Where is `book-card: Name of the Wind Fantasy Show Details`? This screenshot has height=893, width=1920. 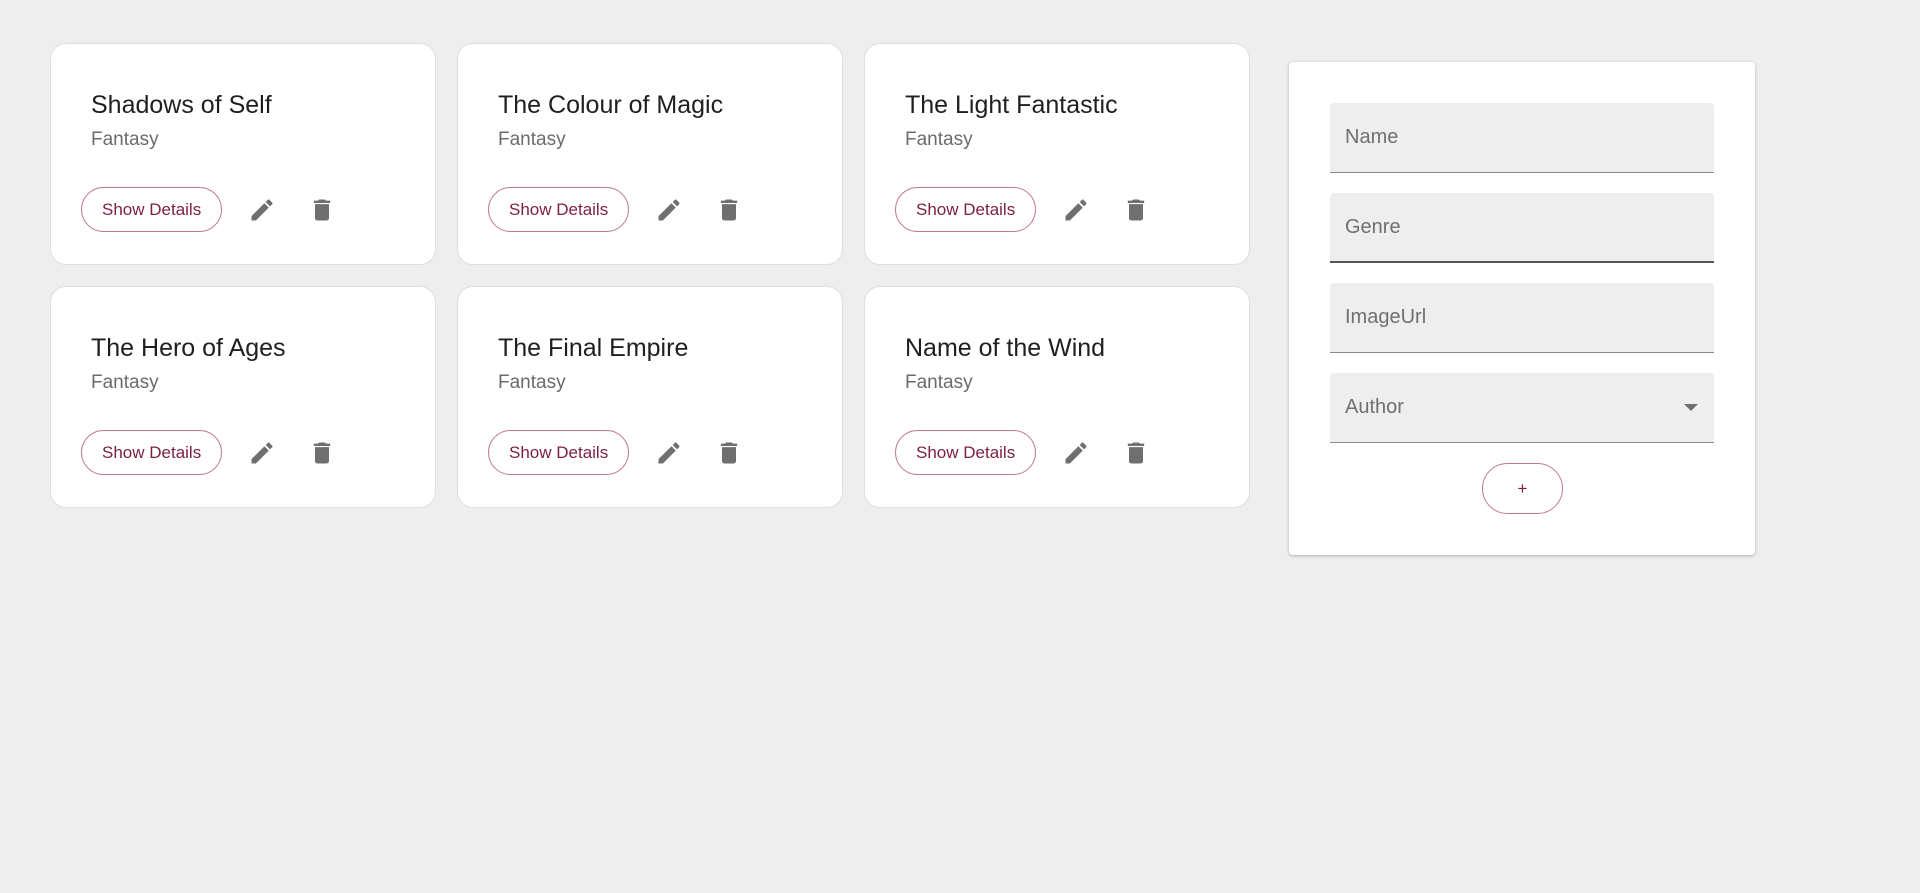
book-card: Name of the Wind Fantasy Show Details is located at coordinates (1057, 397).